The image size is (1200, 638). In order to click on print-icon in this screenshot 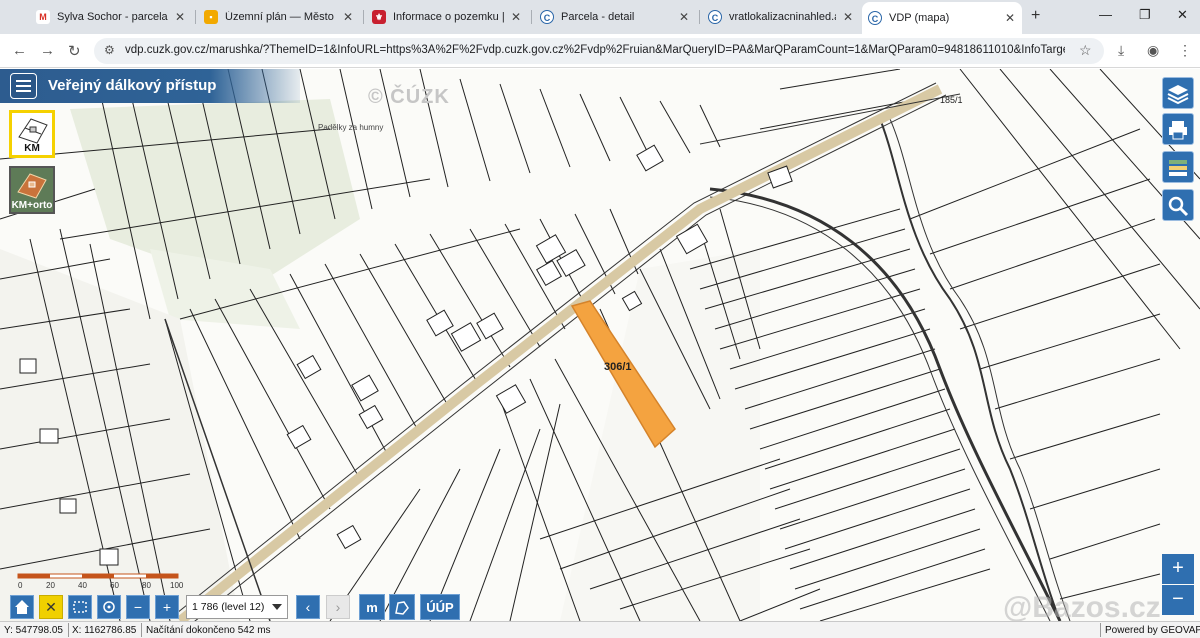, I will do `click(1178, 130)`.